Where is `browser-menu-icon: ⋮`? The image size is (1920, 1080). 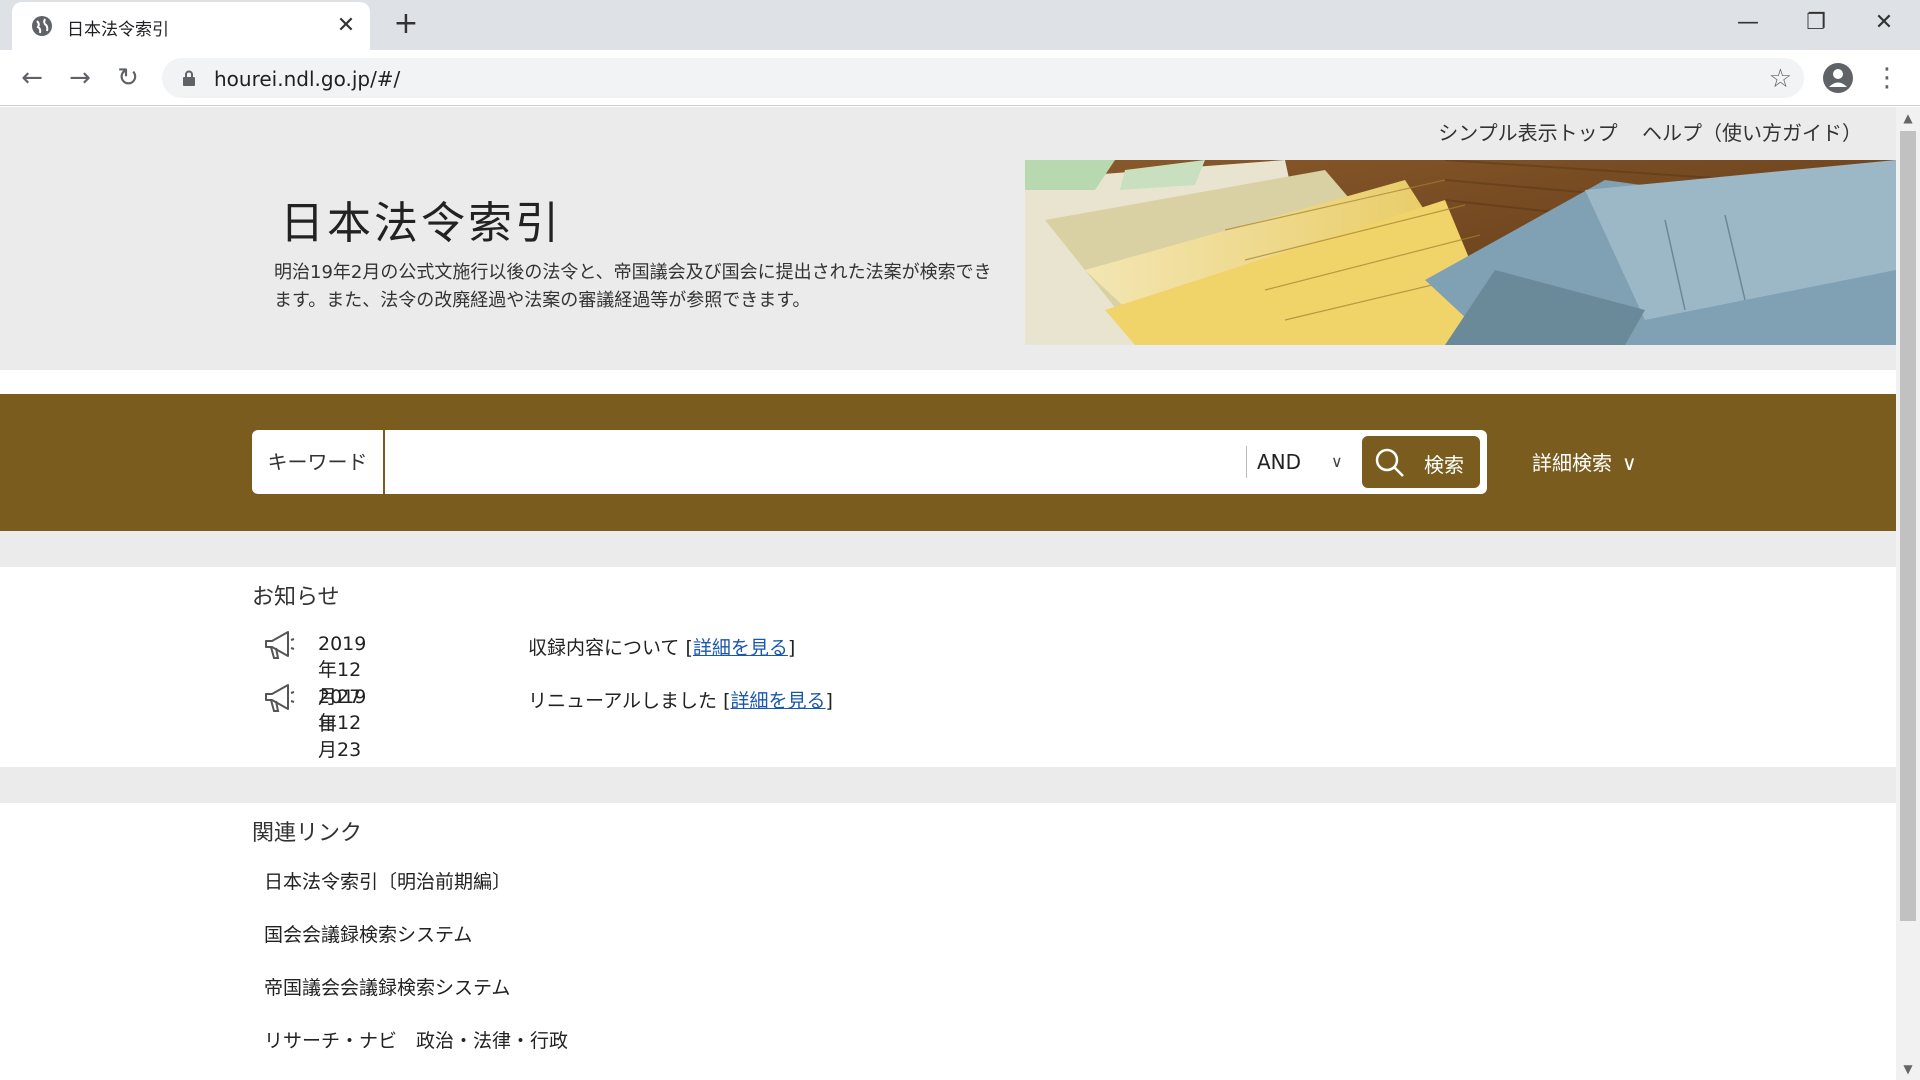 browser-menu-icon: ⋮ is located at coordinates (1887, 78).